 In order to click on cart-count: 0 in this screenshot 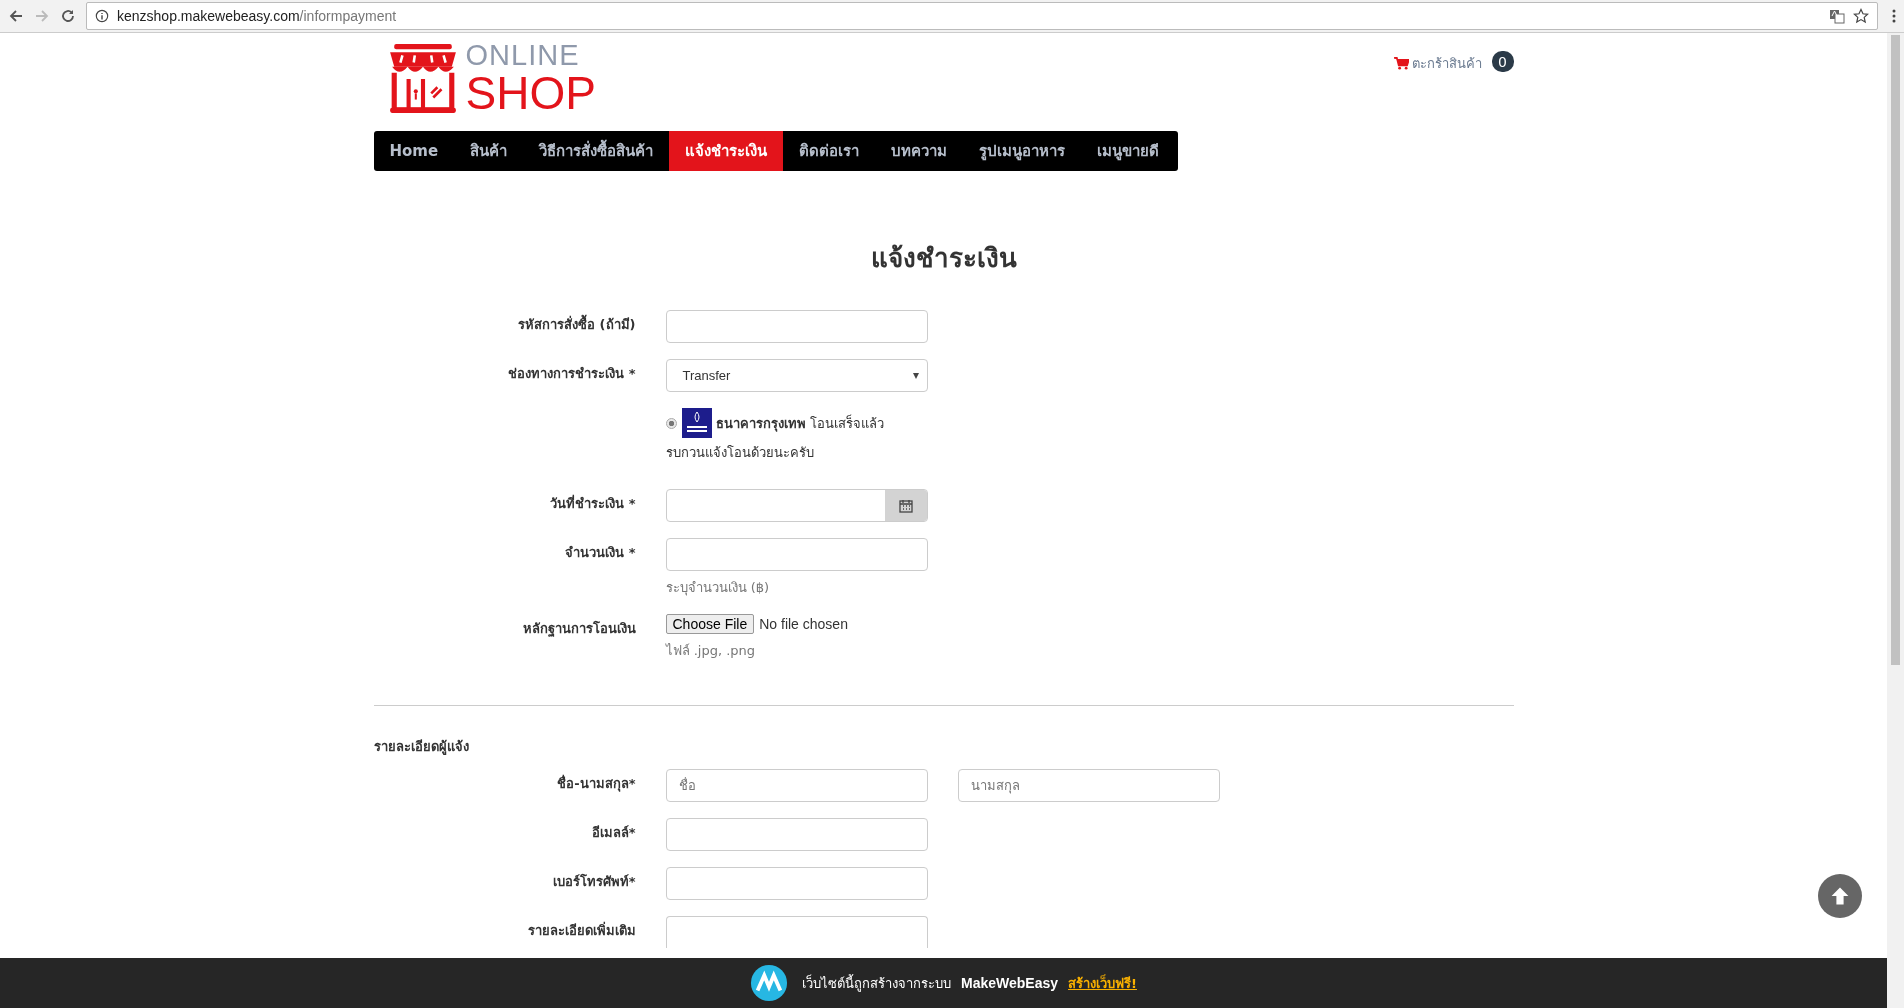, I will do `click(1502, 61)`.